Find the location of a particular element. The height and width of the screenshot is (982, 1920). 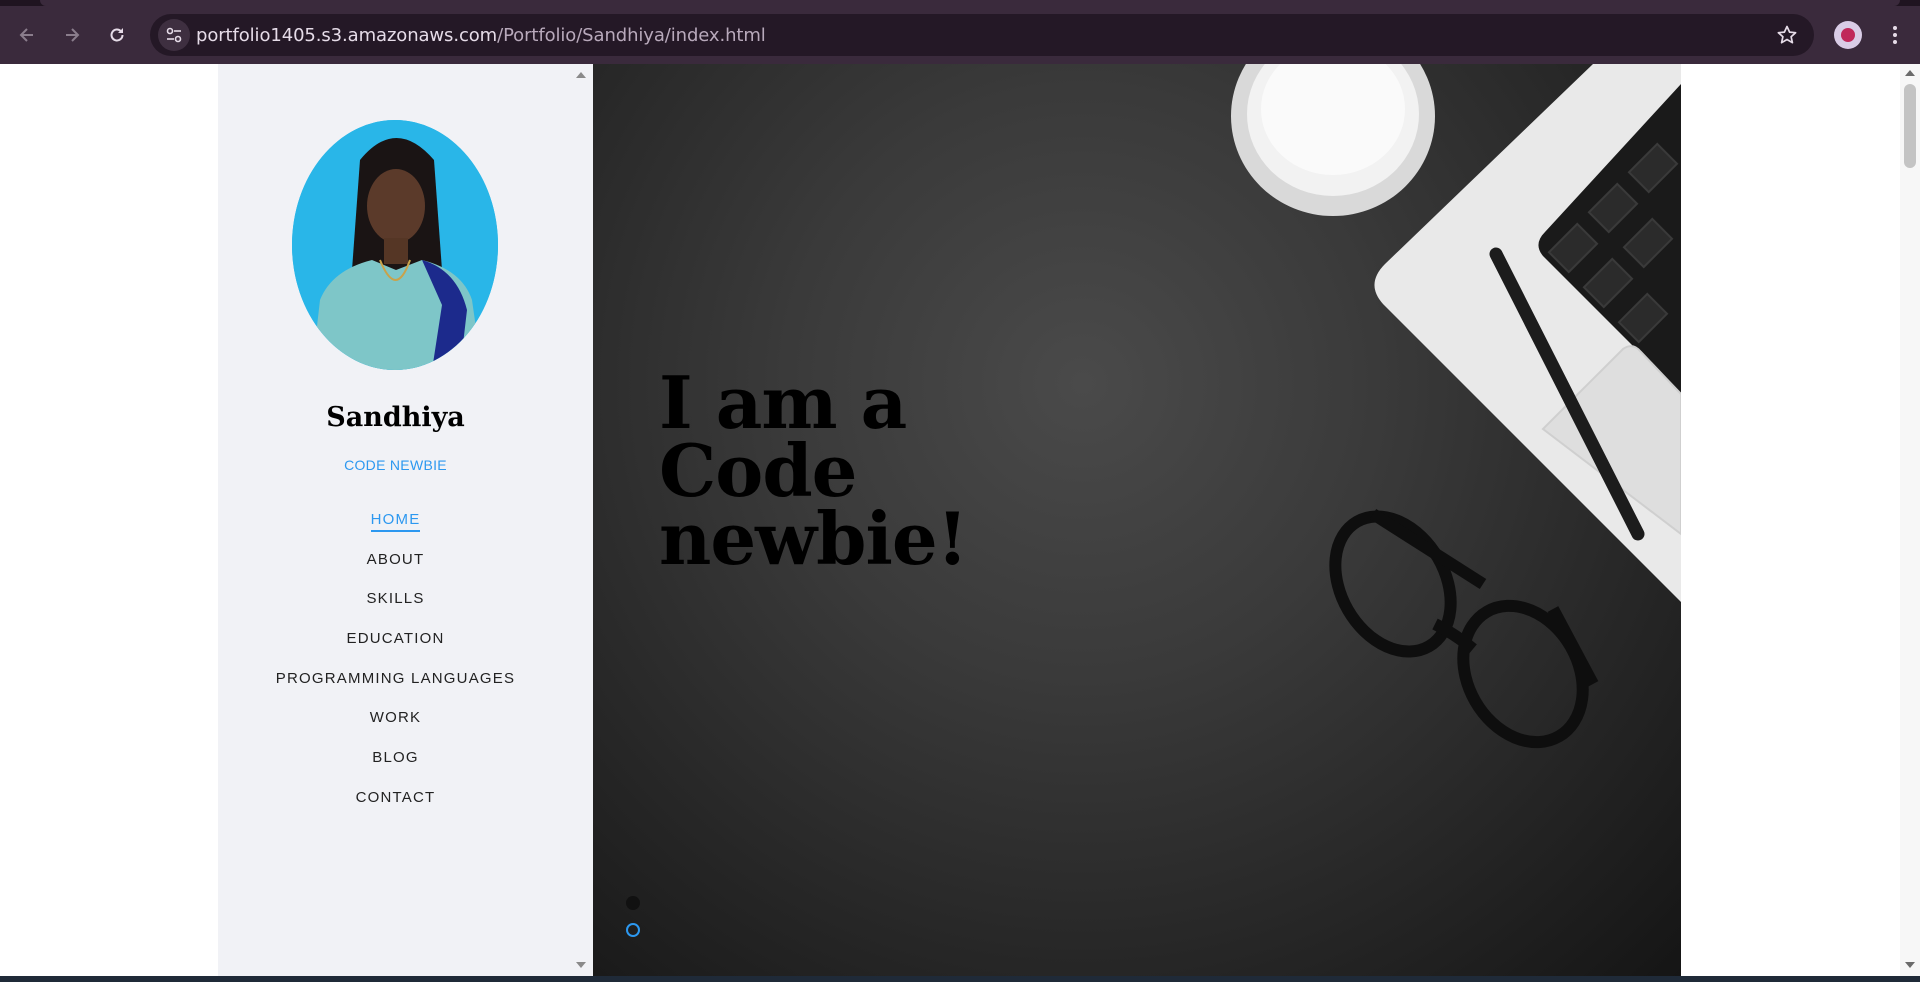

nav-item-label: EDUCATION is located at coordinates (395, 639).